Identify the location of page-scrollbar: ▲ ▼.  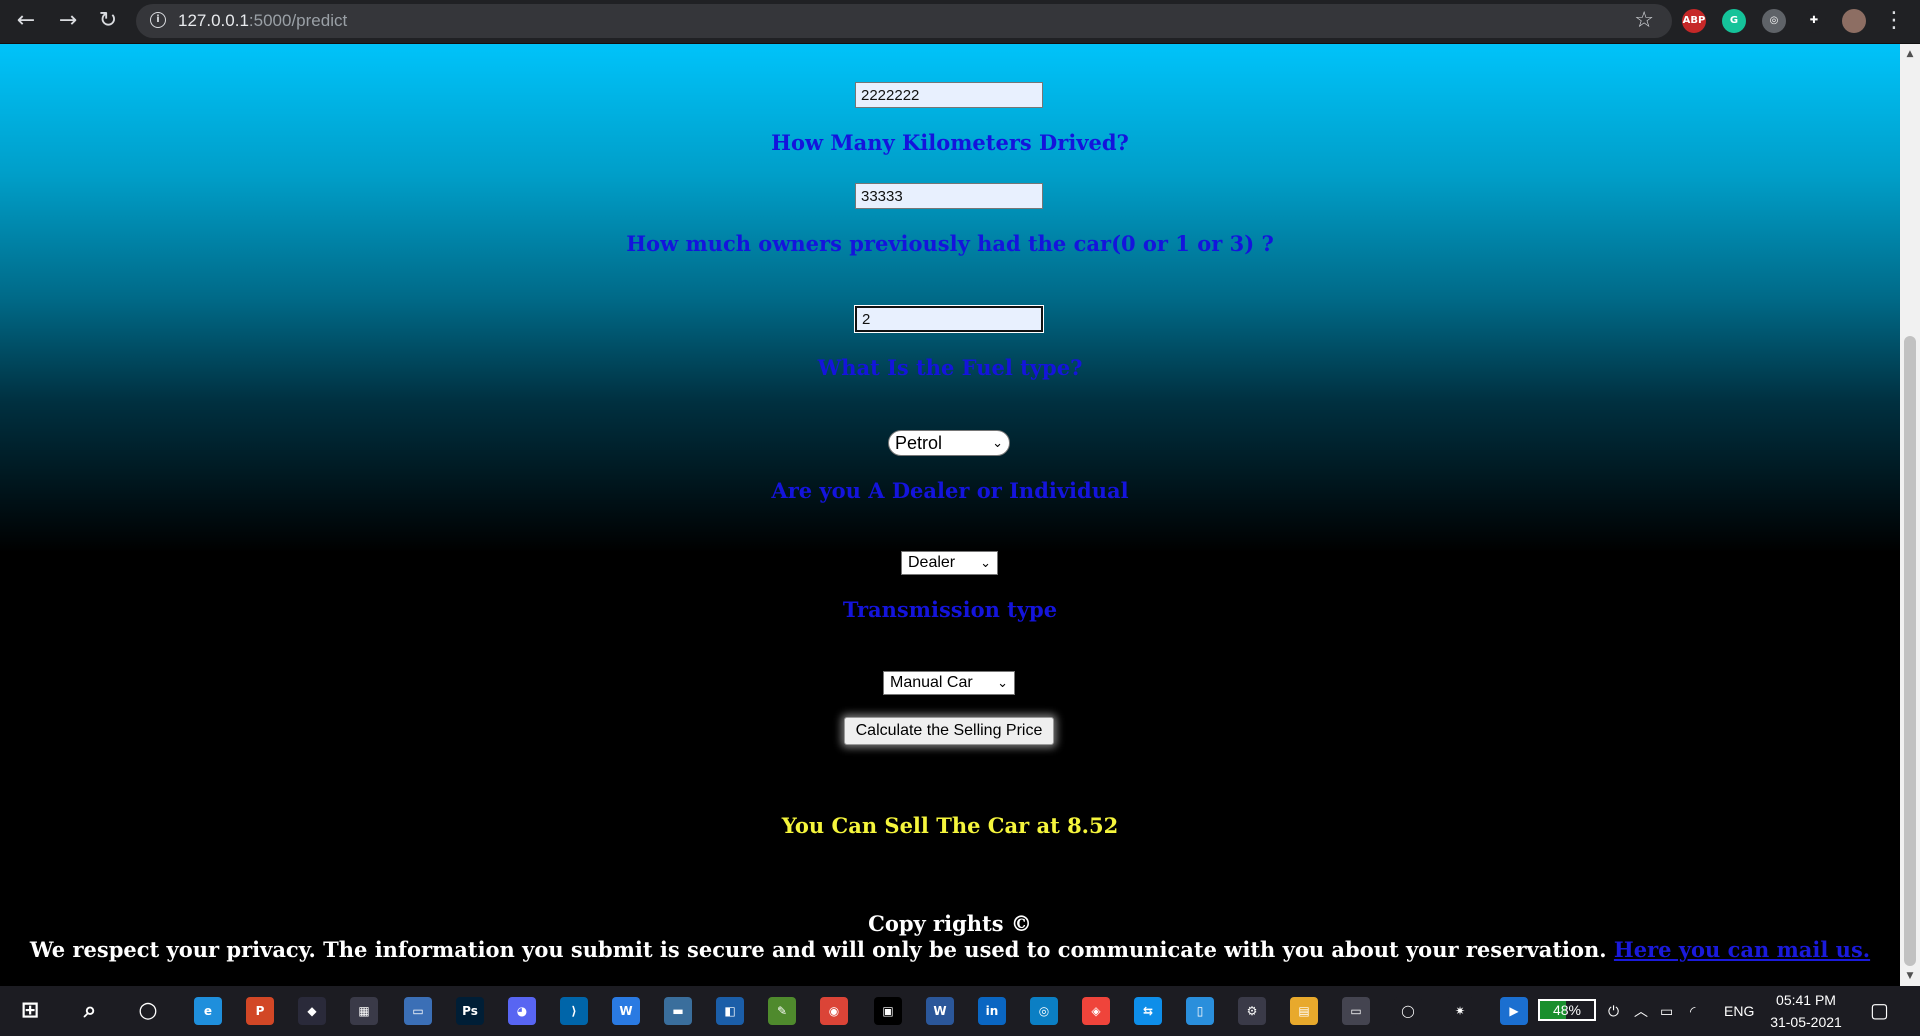
(1910, 515).